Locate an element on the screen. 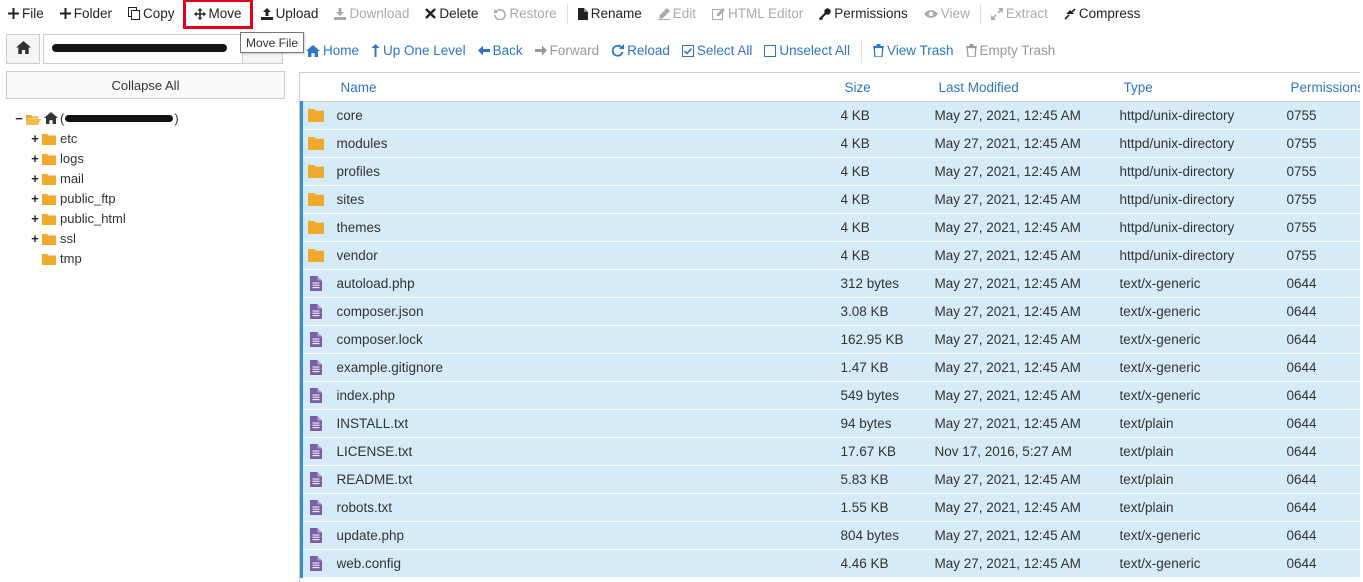  reload-button: Reload is located at coordinates (640, 50).